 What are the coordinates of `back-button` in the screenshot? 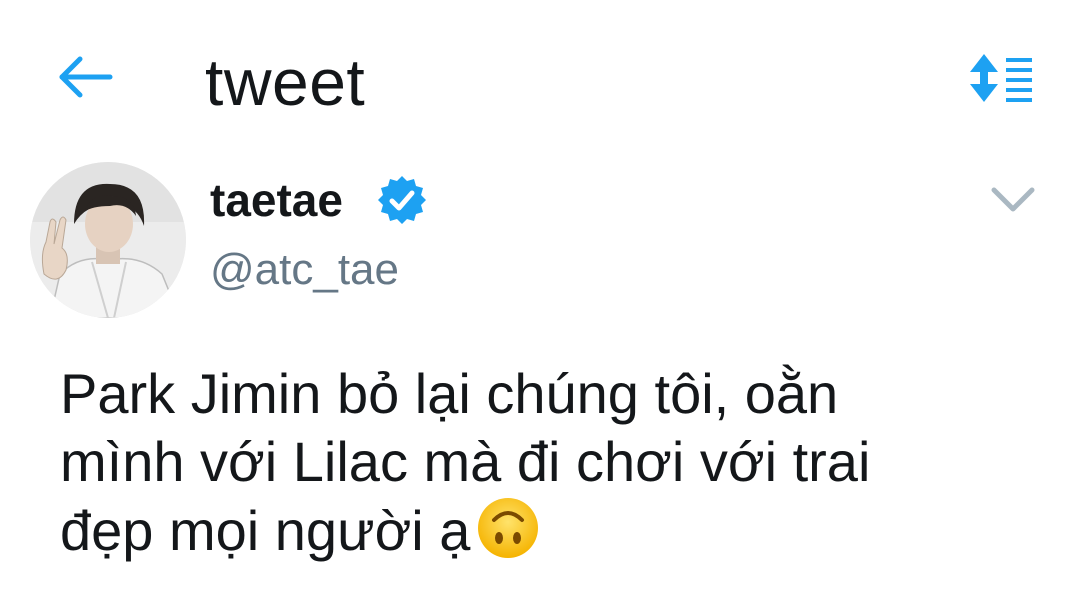 It's located at (86, 77).